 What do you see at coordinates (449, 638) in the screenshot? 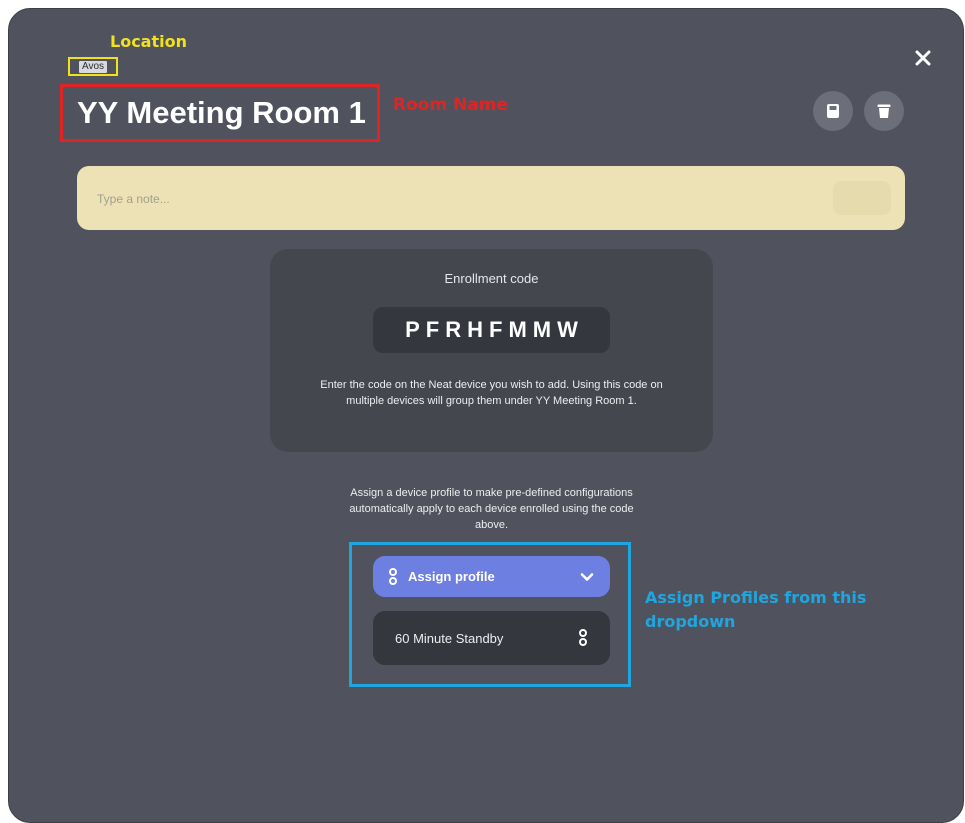
I see `profile-option-label: 60 Minute Standby` at bounding box center [449, 638].